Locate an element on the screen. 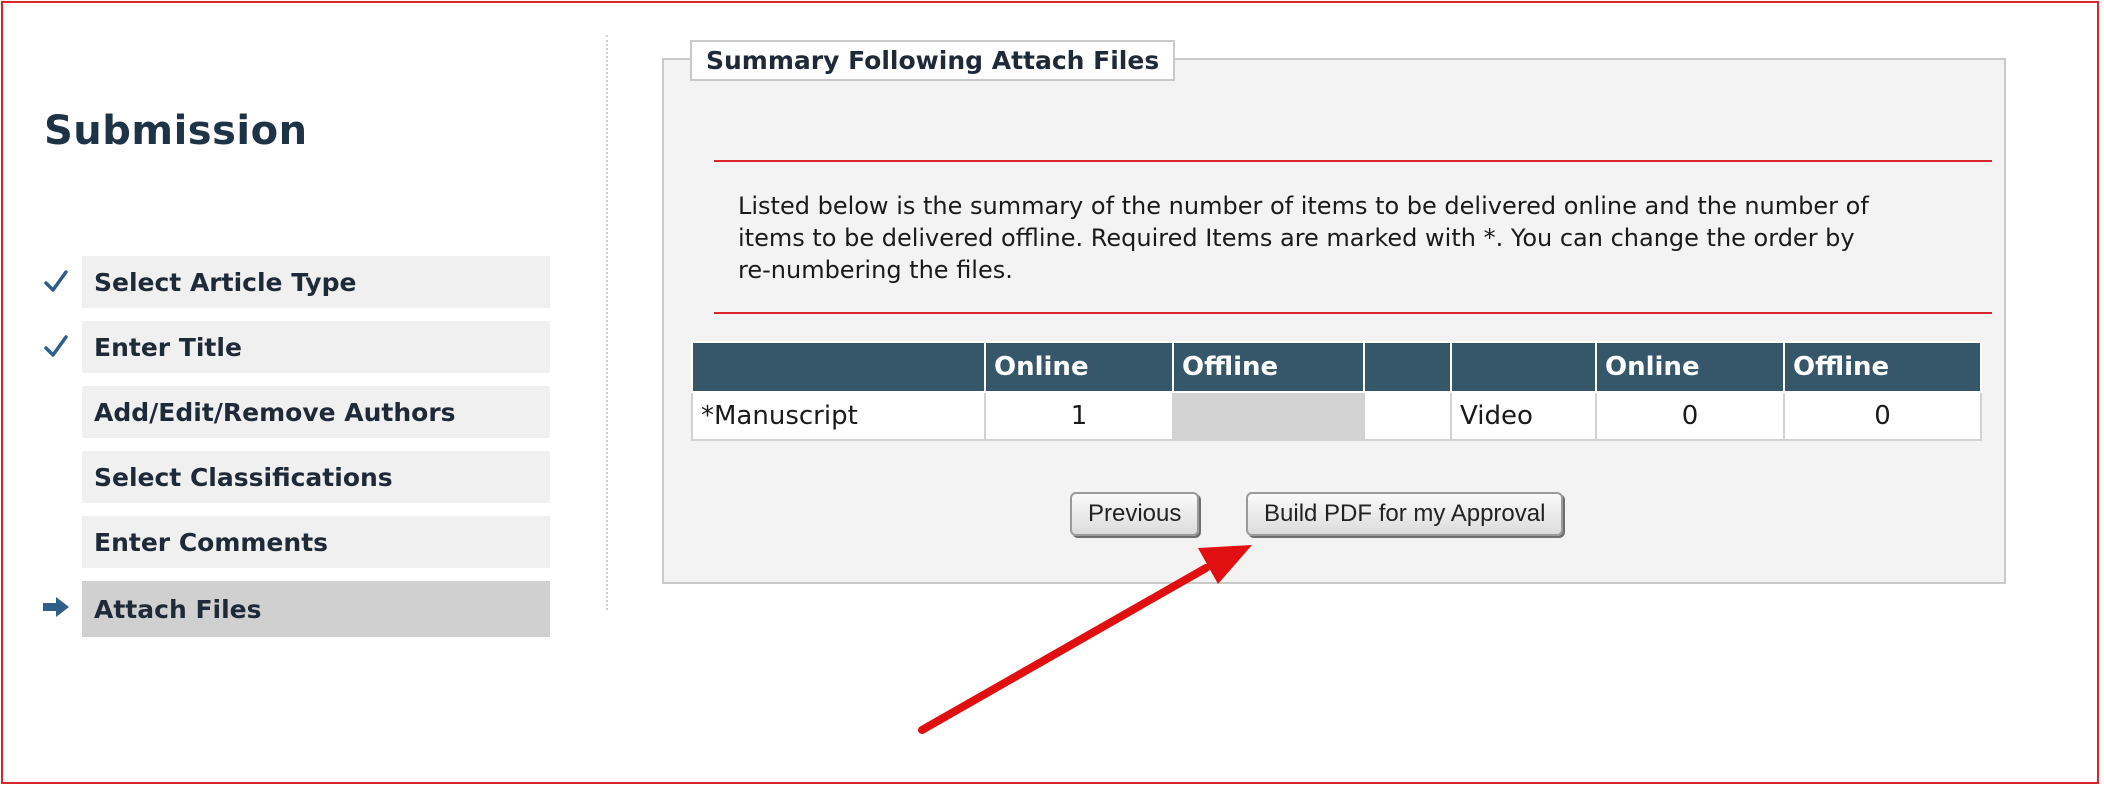 The height and width of the screenshot is (789, 2104). build-pdf-button: Build PDF for my Approval is located at coordinates (1405, 514).